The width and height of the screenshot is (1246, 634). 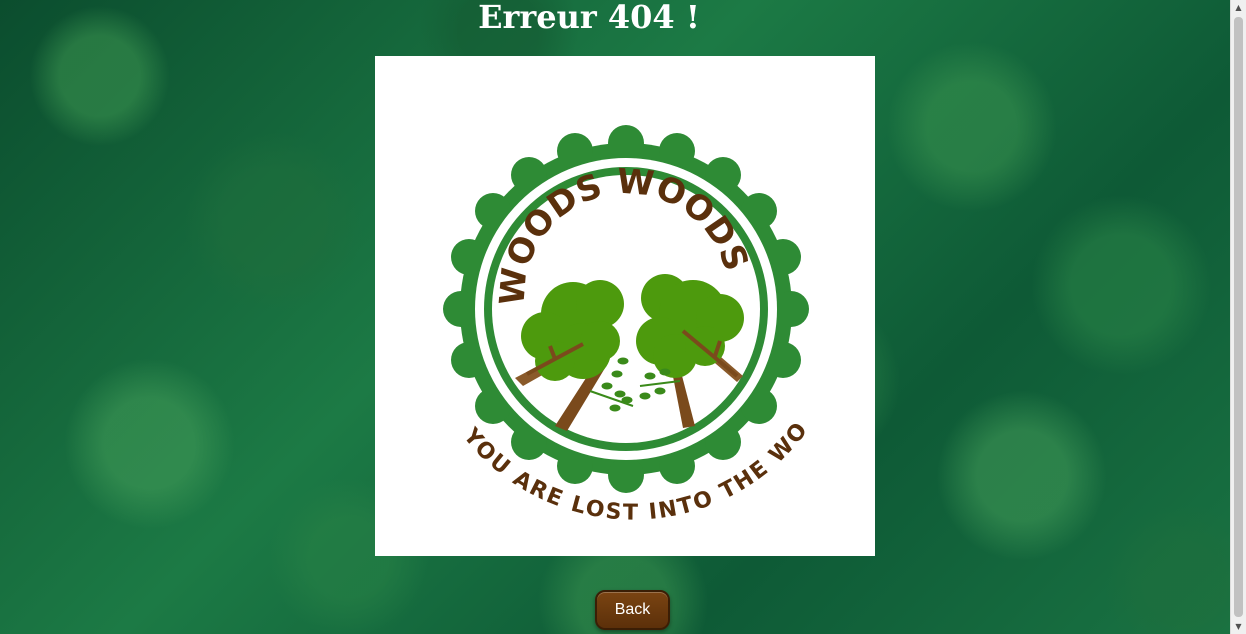 What do you see at coordinates (589, 18) in the screenshot?
I see `page-title: Erreur 404 !` at bounding box center [589, 18].